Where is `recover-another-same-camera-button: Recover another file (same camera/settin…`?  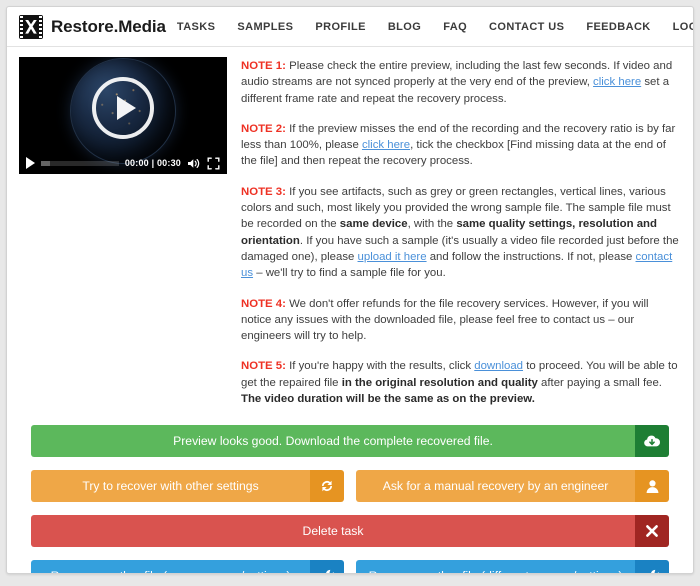 recover-another-same-camera-button: Recover another file (same camera/settin… is located at coordinates (187, 566).